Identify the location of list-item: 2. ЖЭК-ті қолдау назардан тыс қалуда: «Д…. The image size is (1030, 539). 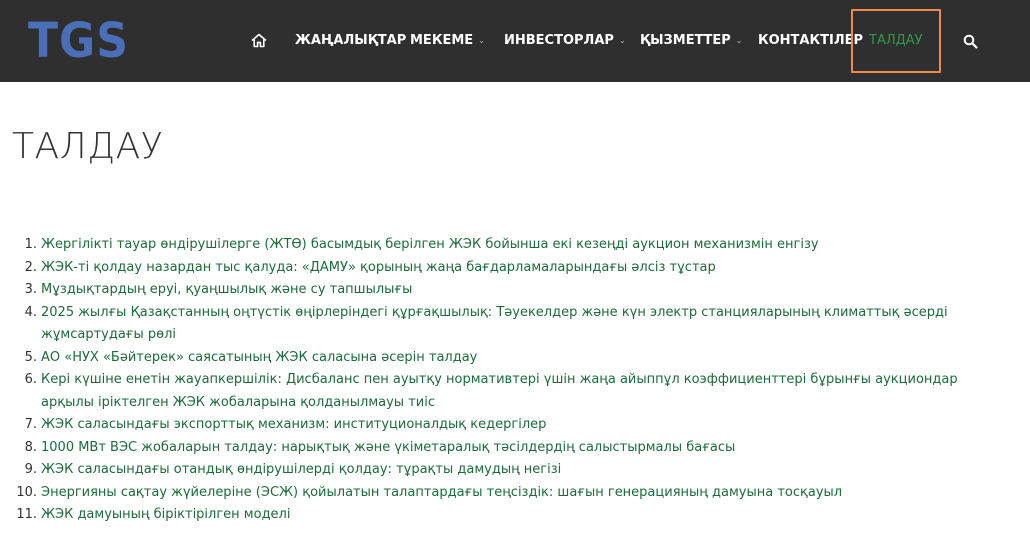
(505, 268).